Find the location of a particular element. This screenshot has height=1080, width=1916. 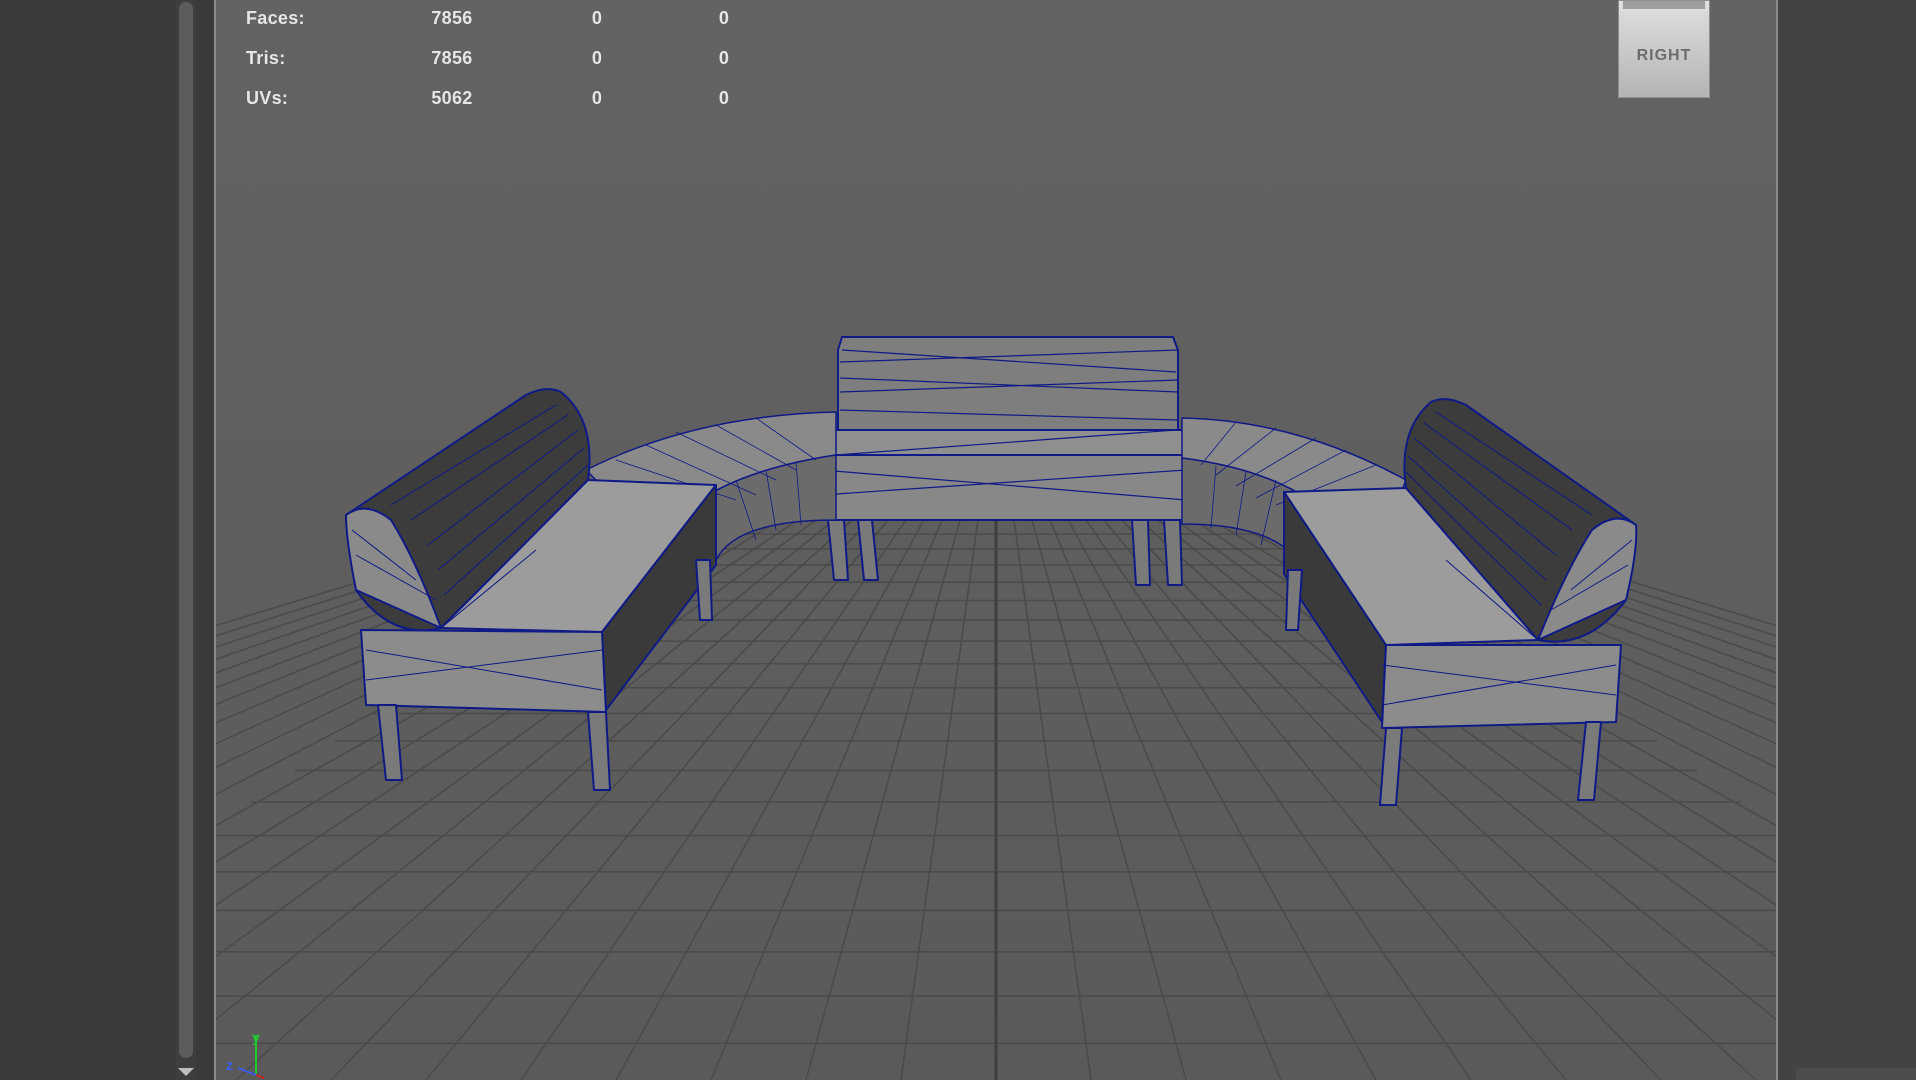

axis-y-label: y is located at coordinates (256, 1037).